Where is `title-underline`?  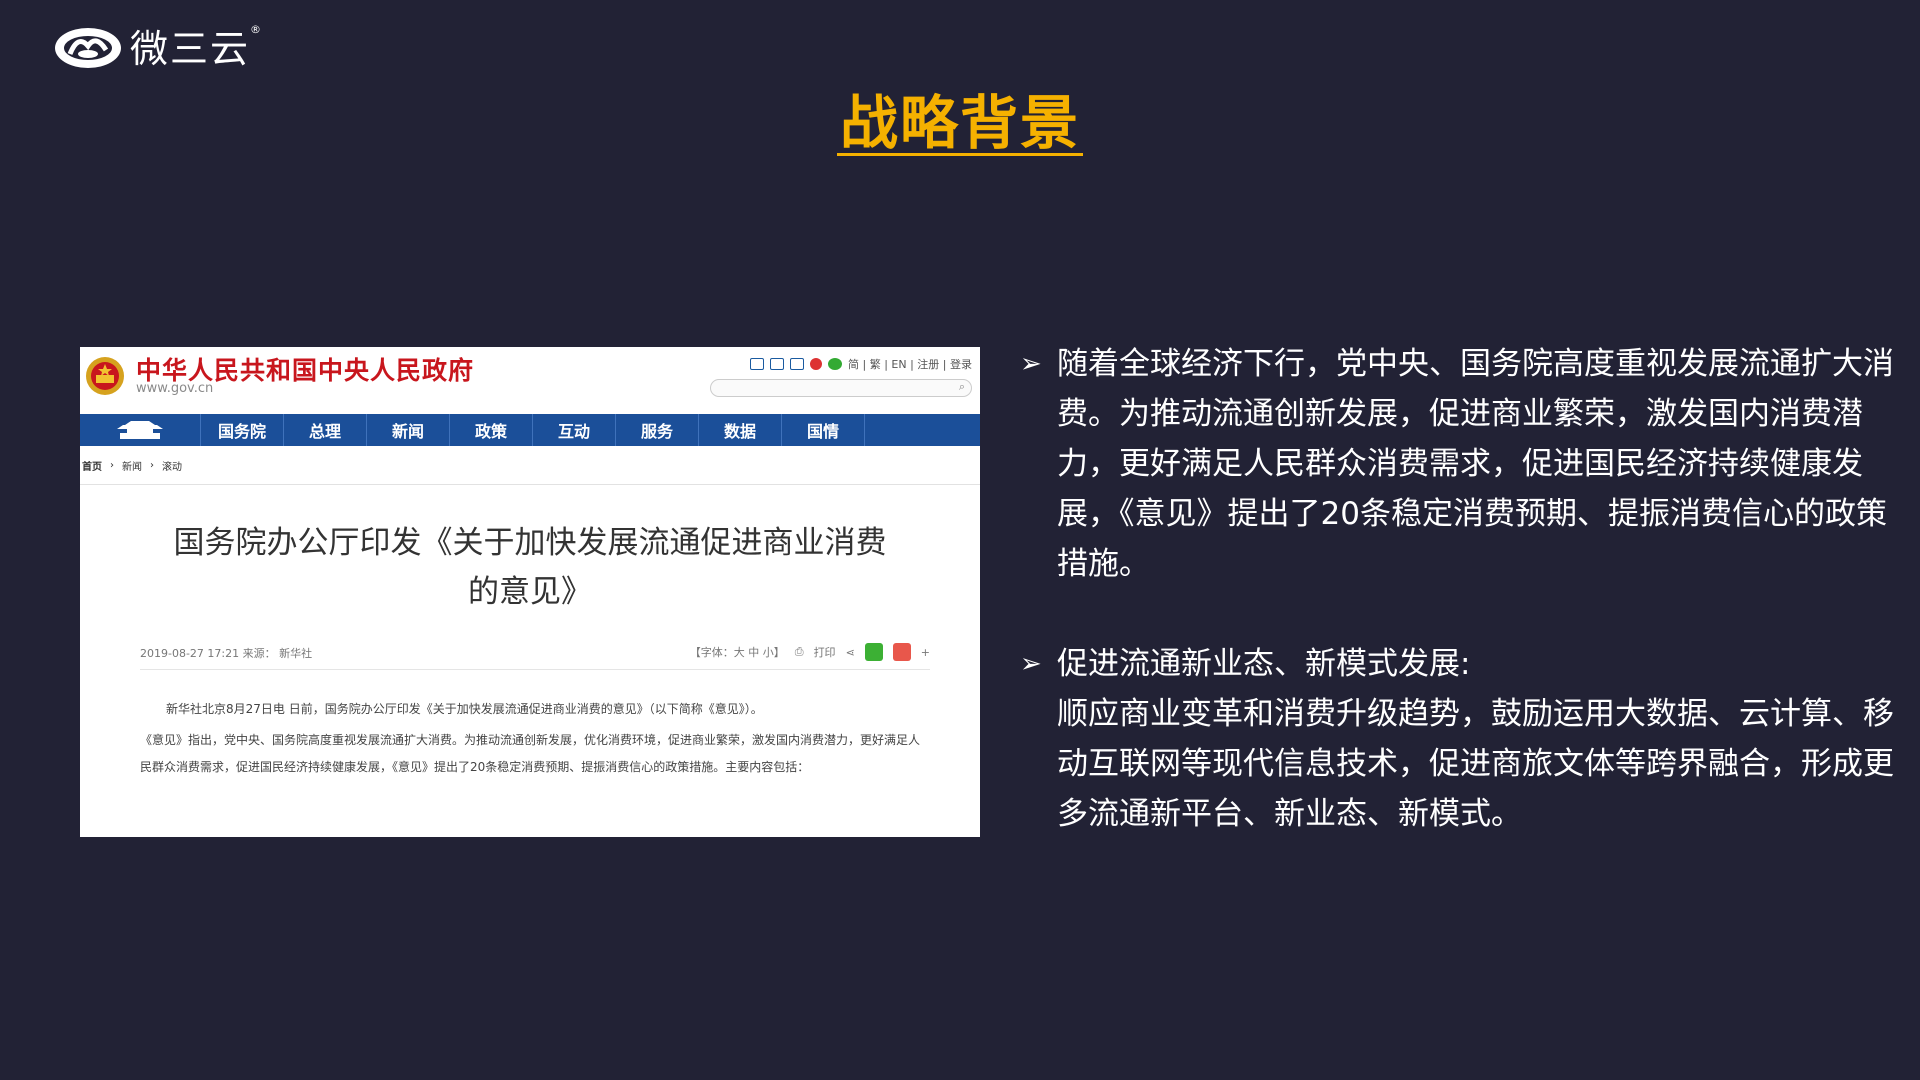
title-underline is located at coordinates (960, 154).